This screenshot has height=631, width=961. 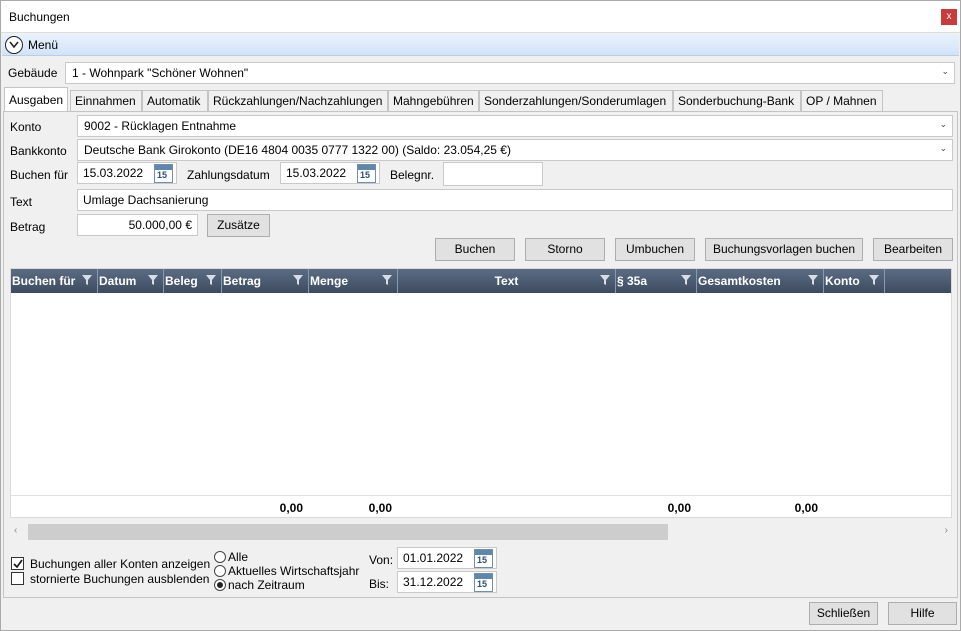 What do you see at coordinates (106, 100) in the screenshot?
I see `tab-einnahmen: Einnahmen` at bounding box center [106, 100].